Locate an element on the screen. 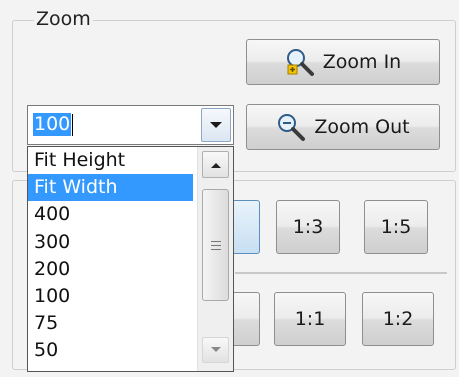  ratio-label-1-5: 1:5 is located at coordinates (396, 227).